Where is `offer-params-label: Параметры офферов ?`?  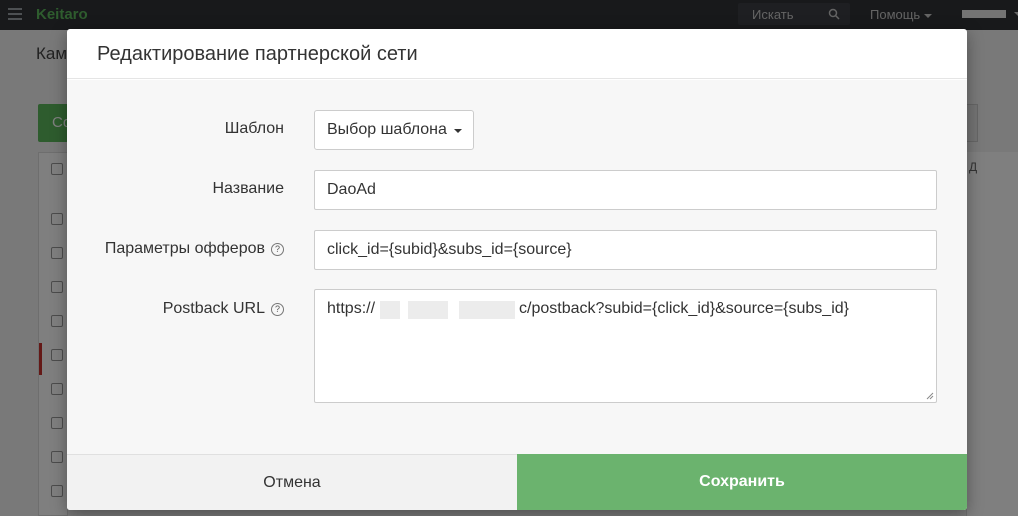 offer-params-label: Параметры офферов ? is located at coordinates (194, 249).